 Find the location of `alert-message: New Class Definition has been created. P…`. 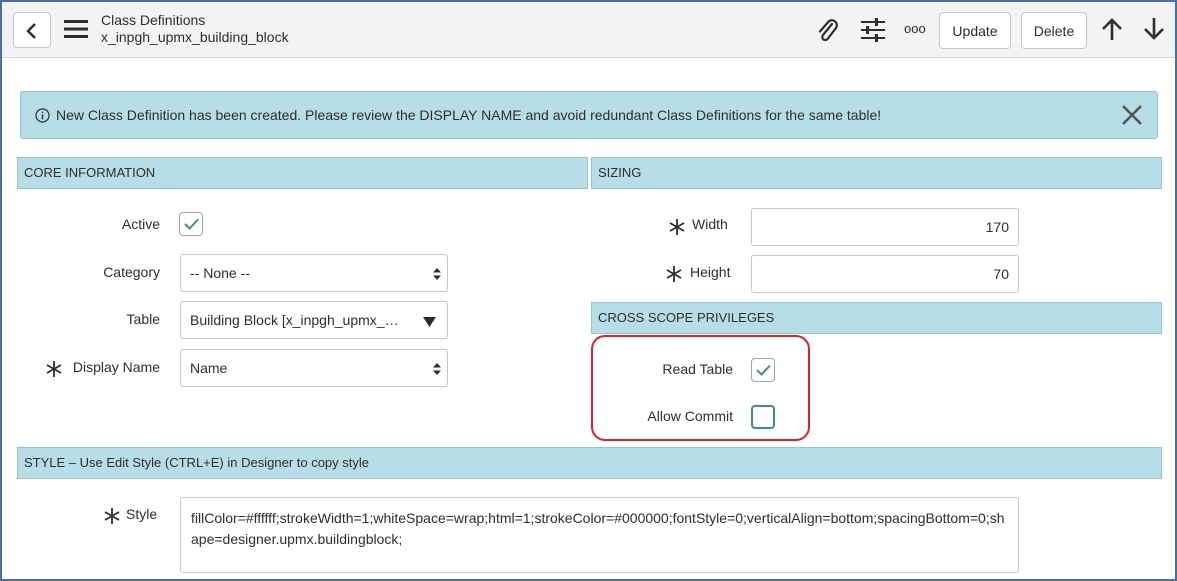

alert-message: New Class Definition has been created. P… is located at coordinates (469, 115).